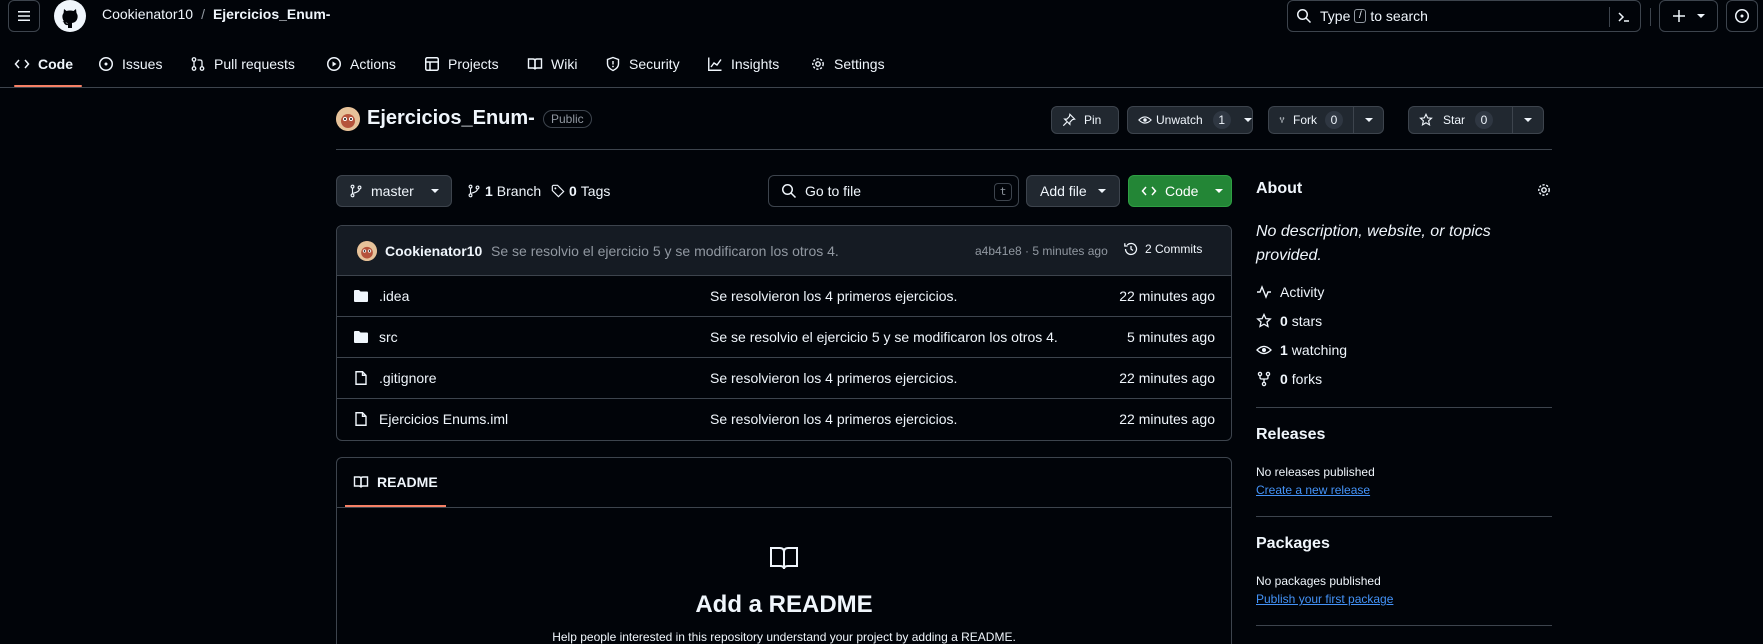  Describe the element at coordinates (1624, 17) in the screenshot. I see `command-palette-icon` at that location.